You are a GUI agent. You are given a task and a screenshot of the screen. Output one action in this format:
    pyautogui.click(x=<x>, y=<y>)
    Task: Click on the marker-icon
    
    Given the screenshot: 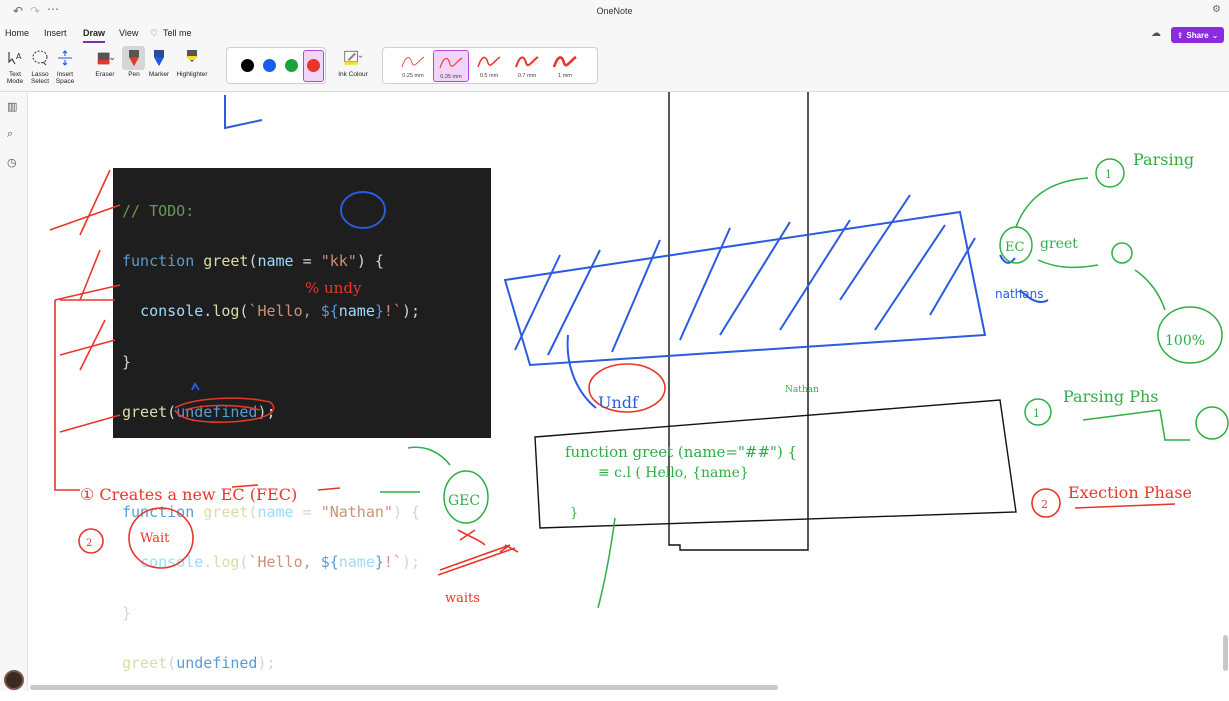 What is the action you would take?
    pyautogui.click(x=159, y=58)
    